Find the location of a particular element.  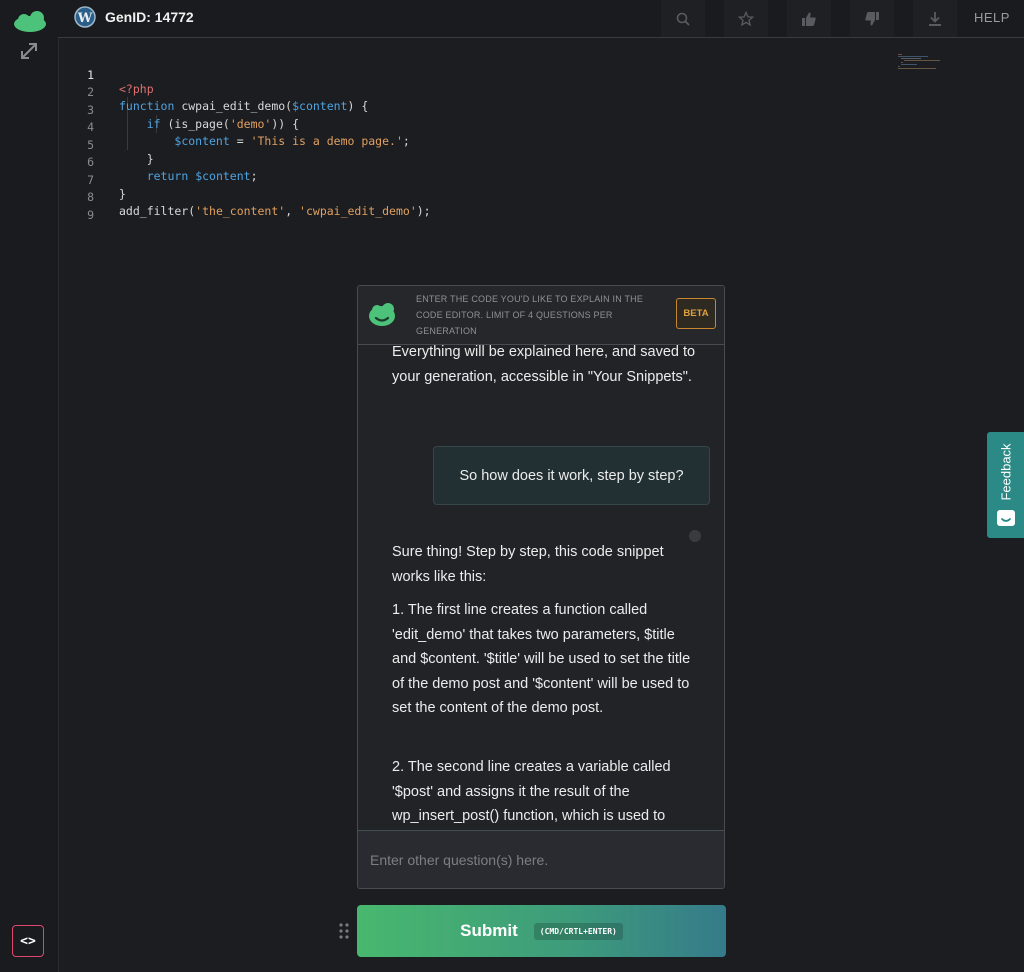

user-message: So how does it work, step by step? is located at coordinates (571, 475).